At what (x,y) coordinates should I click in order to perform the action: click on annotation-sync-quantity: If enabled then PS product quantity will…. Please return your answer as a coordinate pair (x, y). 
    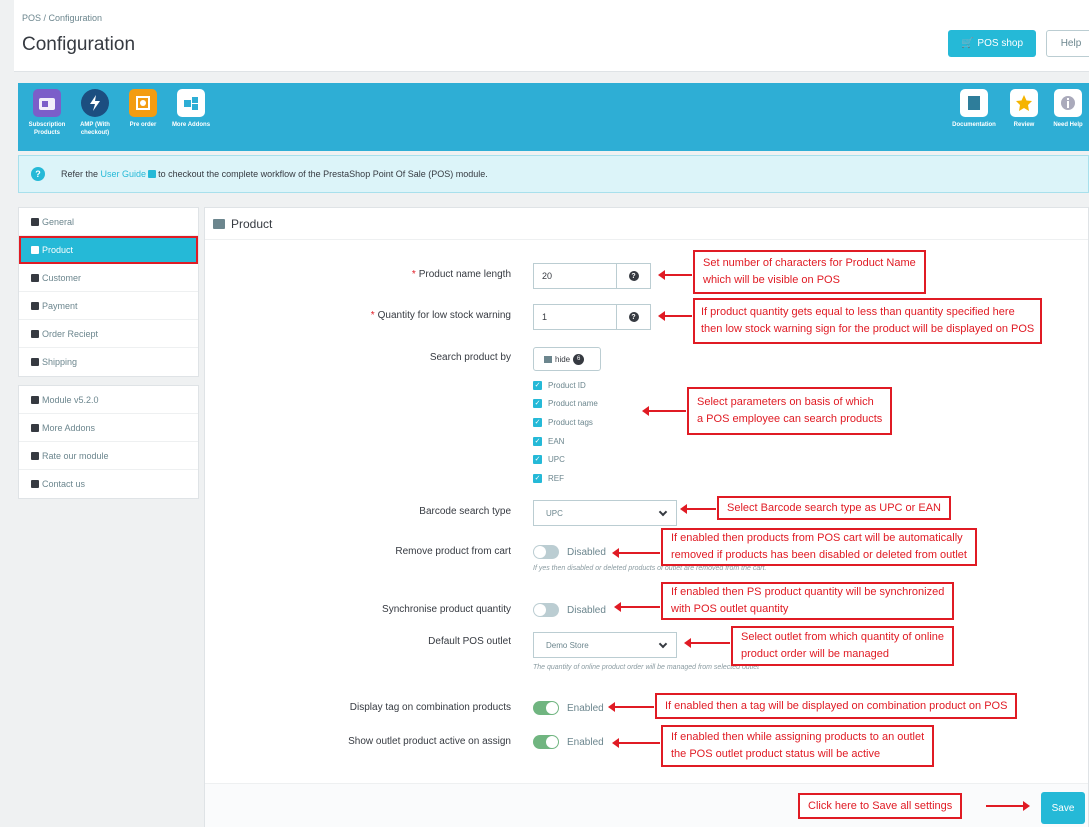
    Looking at the image, I should click on (808, 601).